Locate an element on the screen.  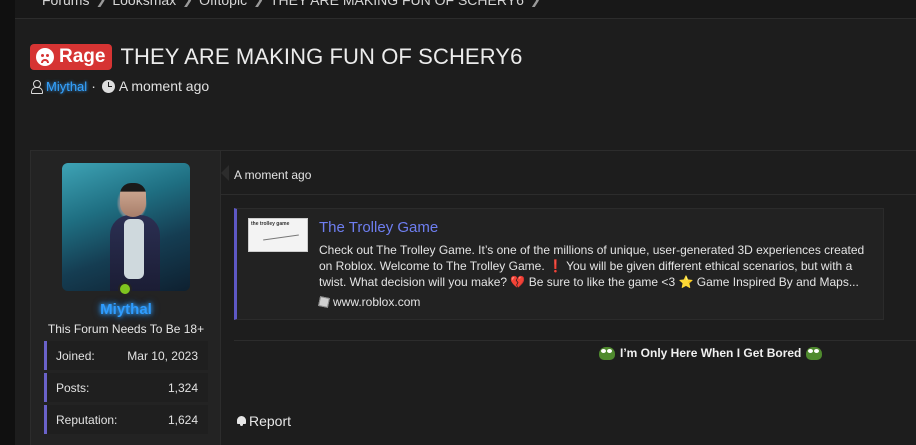
thread-meta: Miythal · A moment ago is located at coordinates (119, 86).